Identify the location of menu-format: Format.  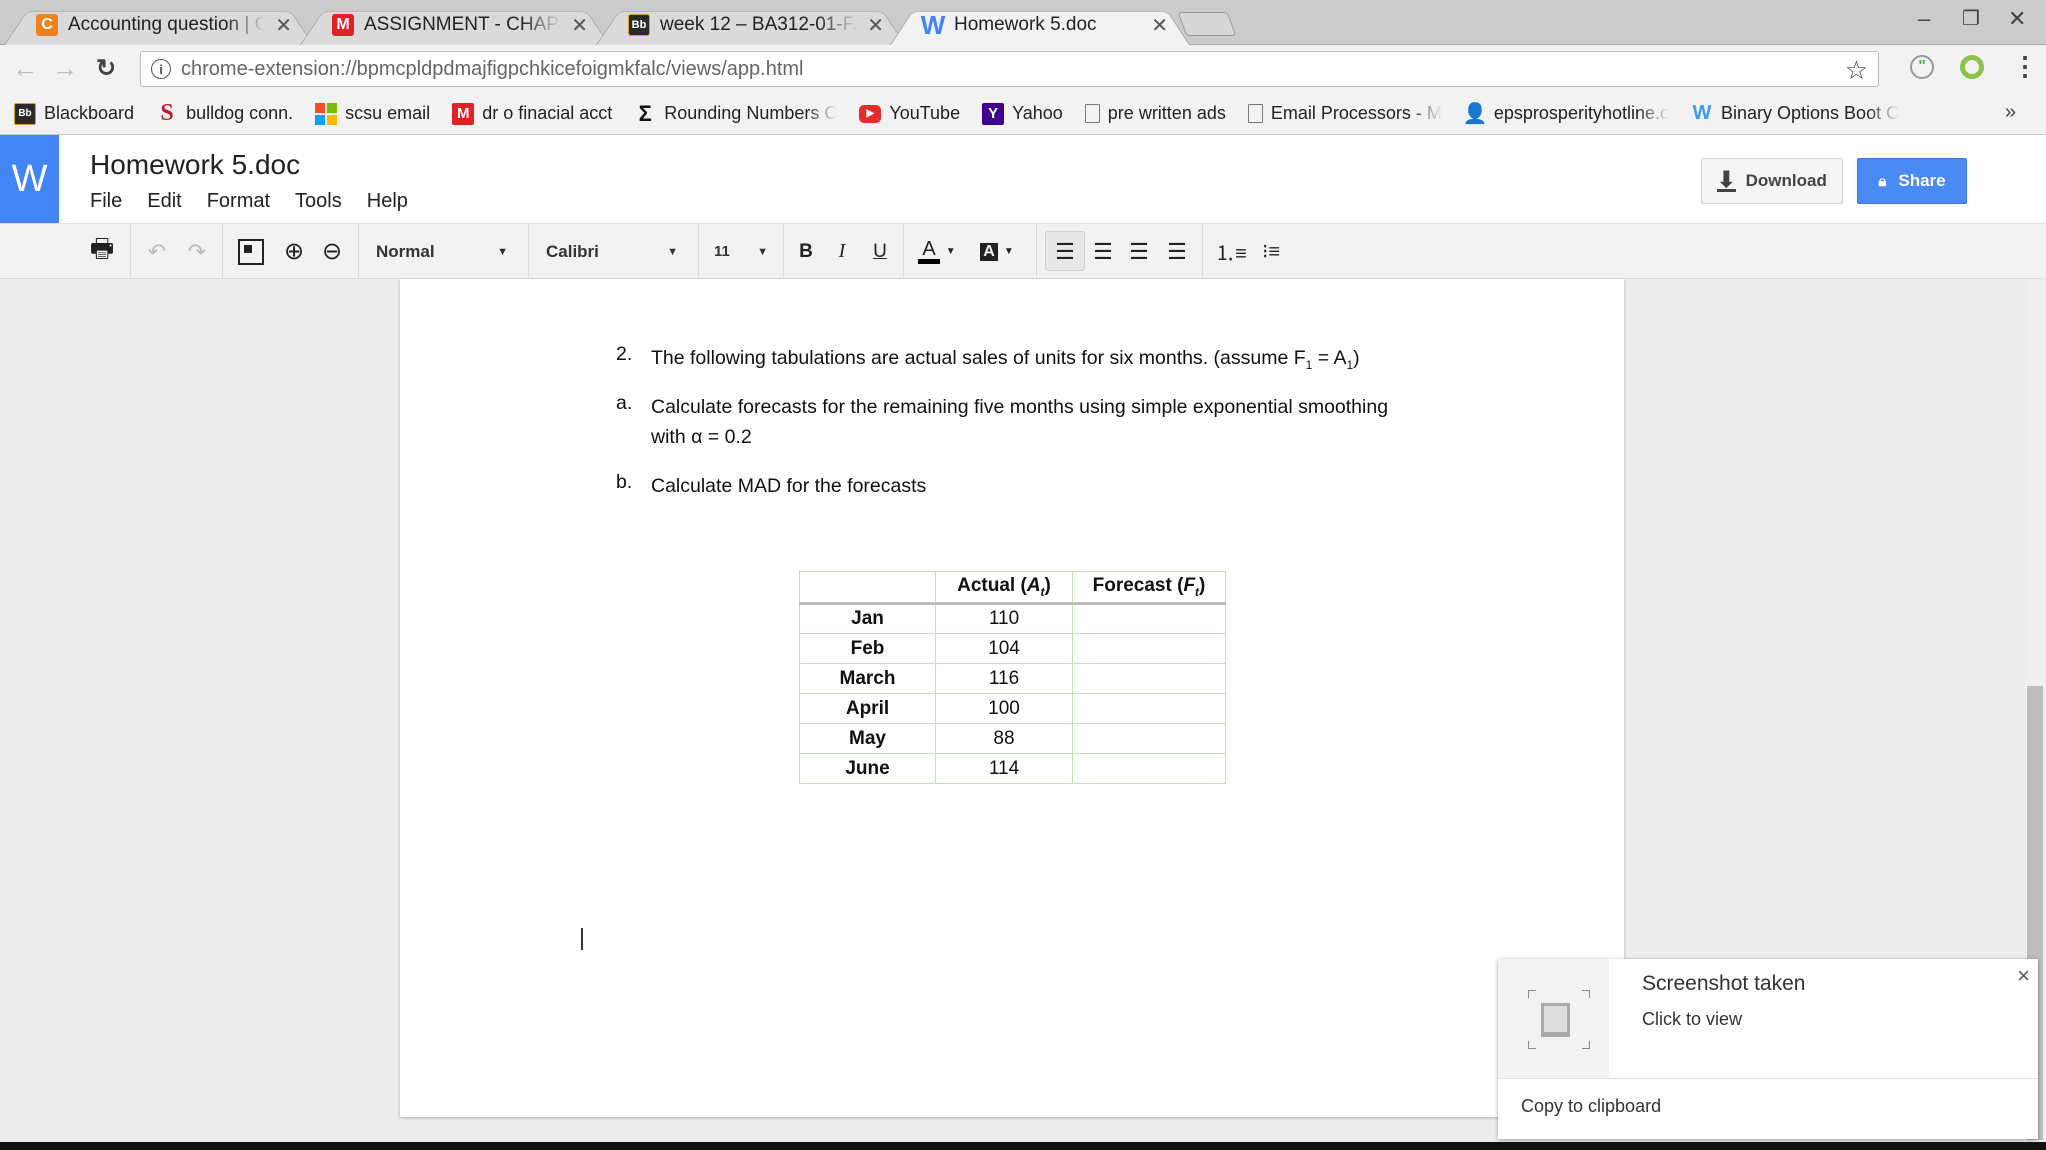
(238, 201).